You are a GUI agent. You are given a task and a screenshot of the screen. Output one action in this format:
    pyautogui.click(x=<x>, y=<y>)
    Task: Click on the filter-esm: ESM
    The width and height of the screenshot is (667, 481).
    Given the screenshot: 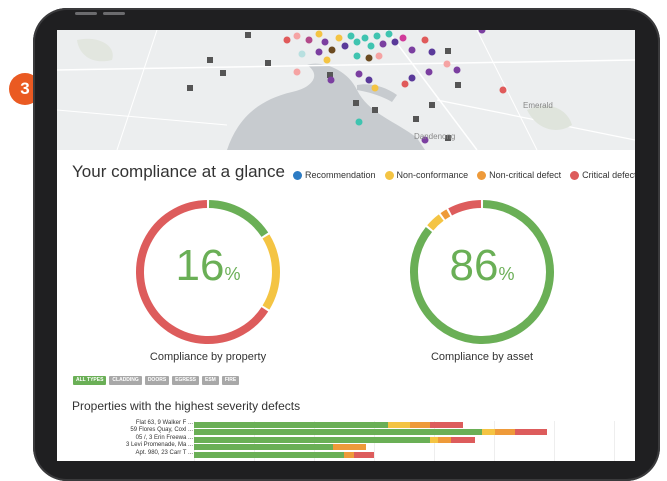 What is the action you would take?
    pyautogui.click(x=210, y=380)
    